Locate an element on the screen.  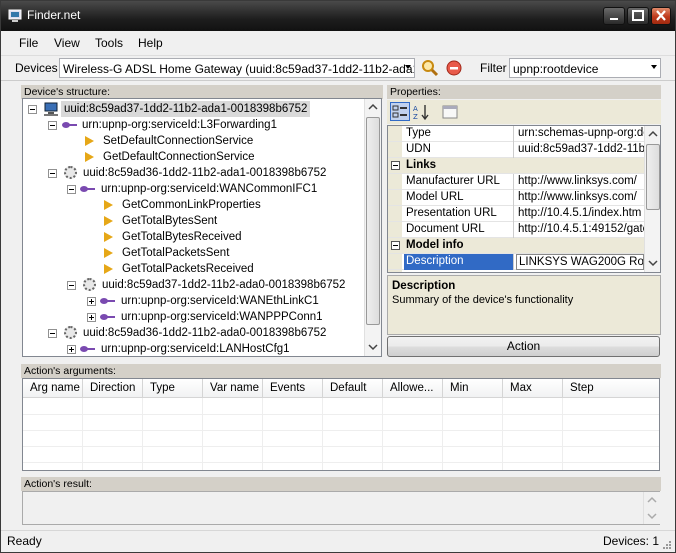
column-step: Step is located at coordinates (611, 388).